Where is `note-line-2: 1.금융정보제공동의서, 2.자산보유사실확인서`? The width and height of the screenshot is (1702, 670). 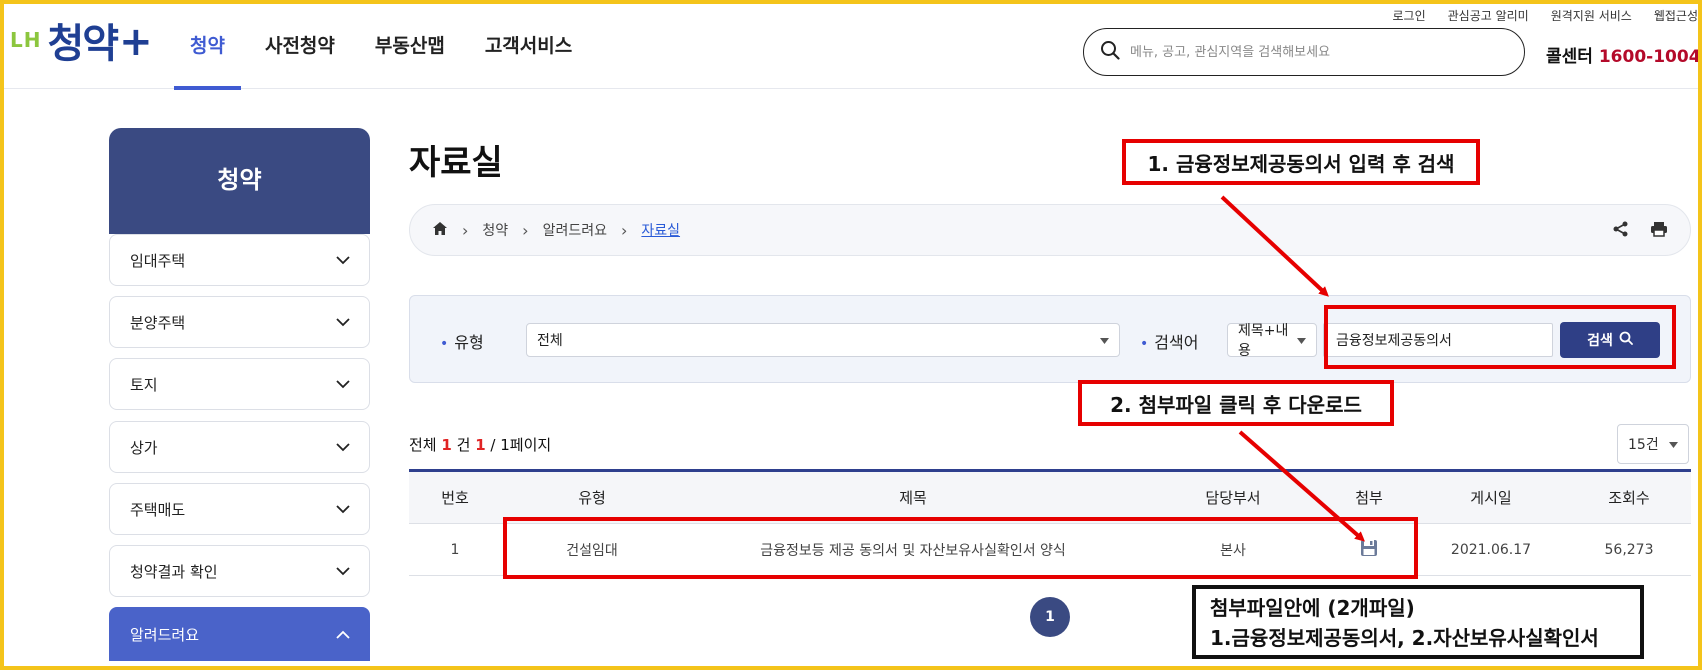 note-line-2: 1.금융정보제공동의서, 2.자산보유사실확인서 is located at coordinates (1404, 638).